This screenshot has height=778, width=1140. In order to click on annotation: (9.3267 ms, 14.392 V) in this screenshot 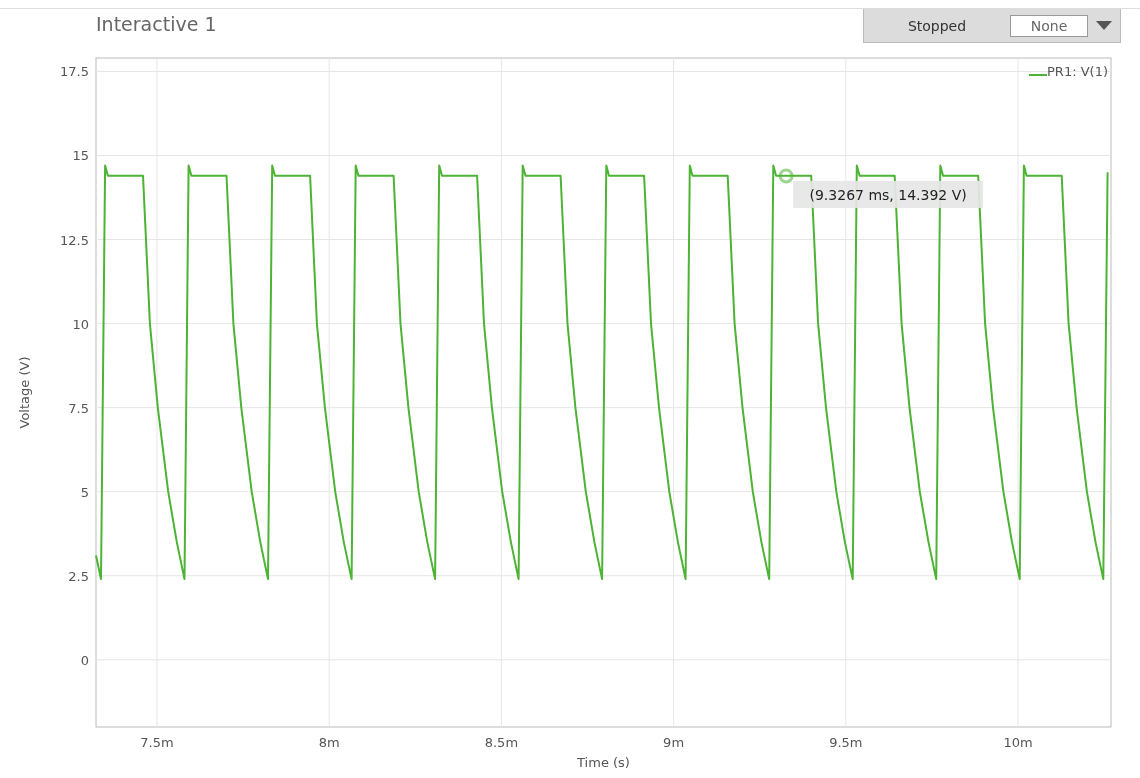, I will do `click(888, 194)`.